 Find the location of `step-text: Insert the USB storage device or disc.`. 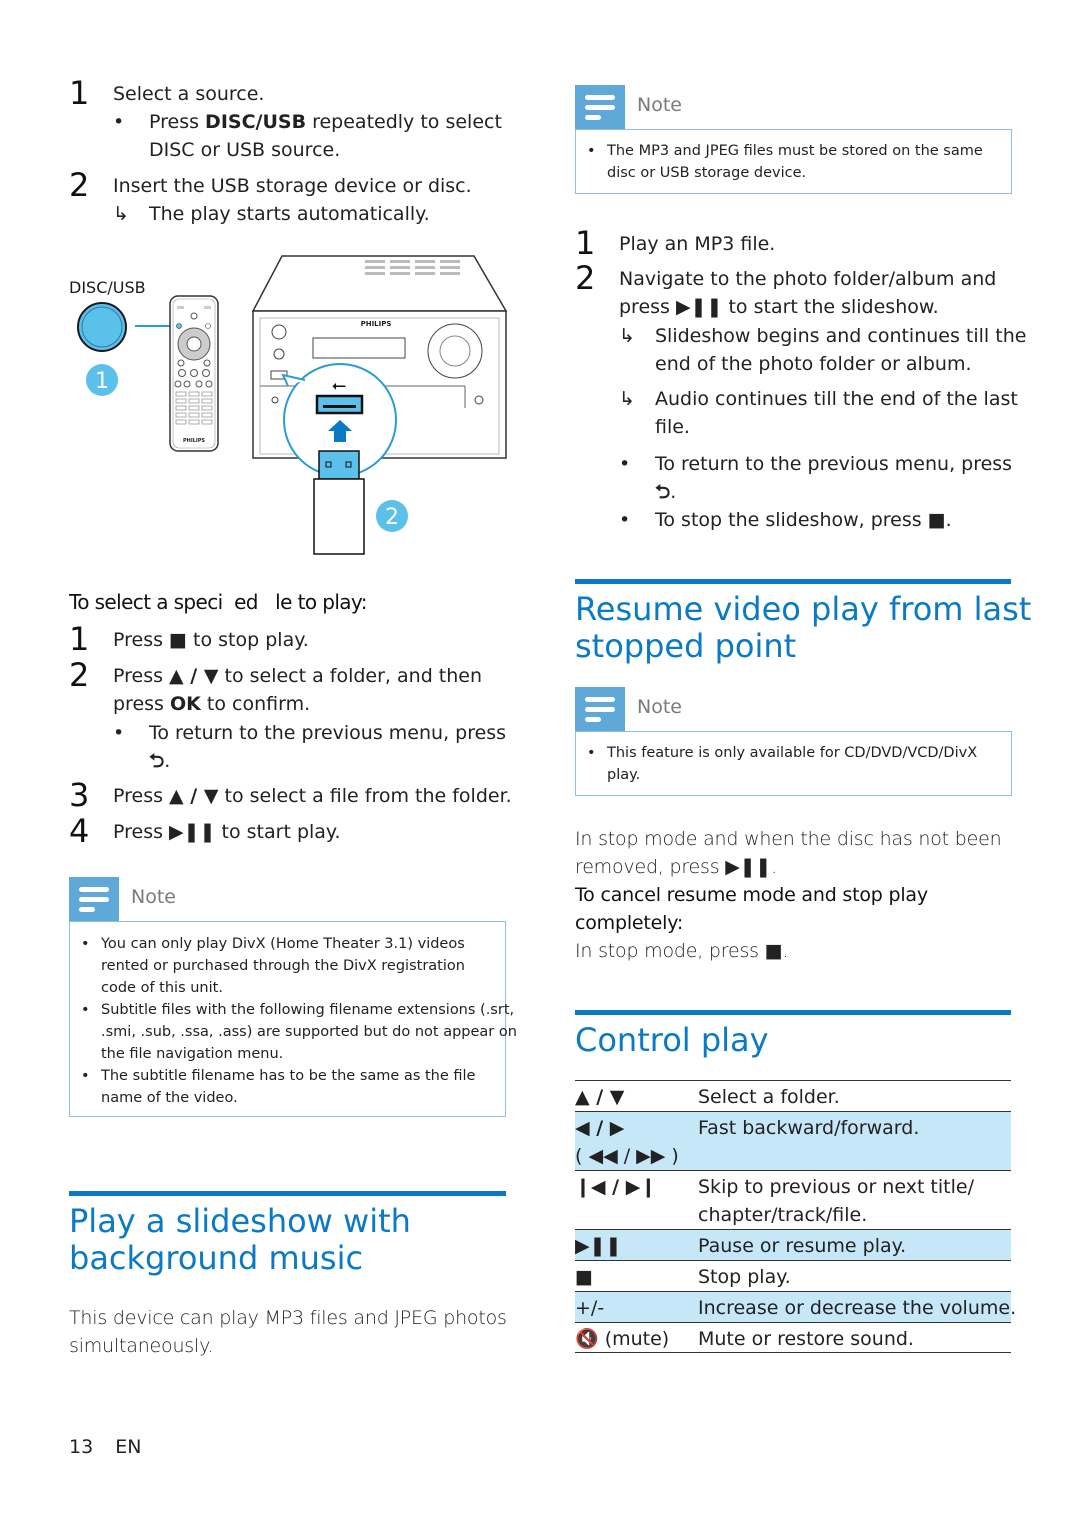

step-text: Insert the USB storage device or disc. is located at coordinates (292, 186).